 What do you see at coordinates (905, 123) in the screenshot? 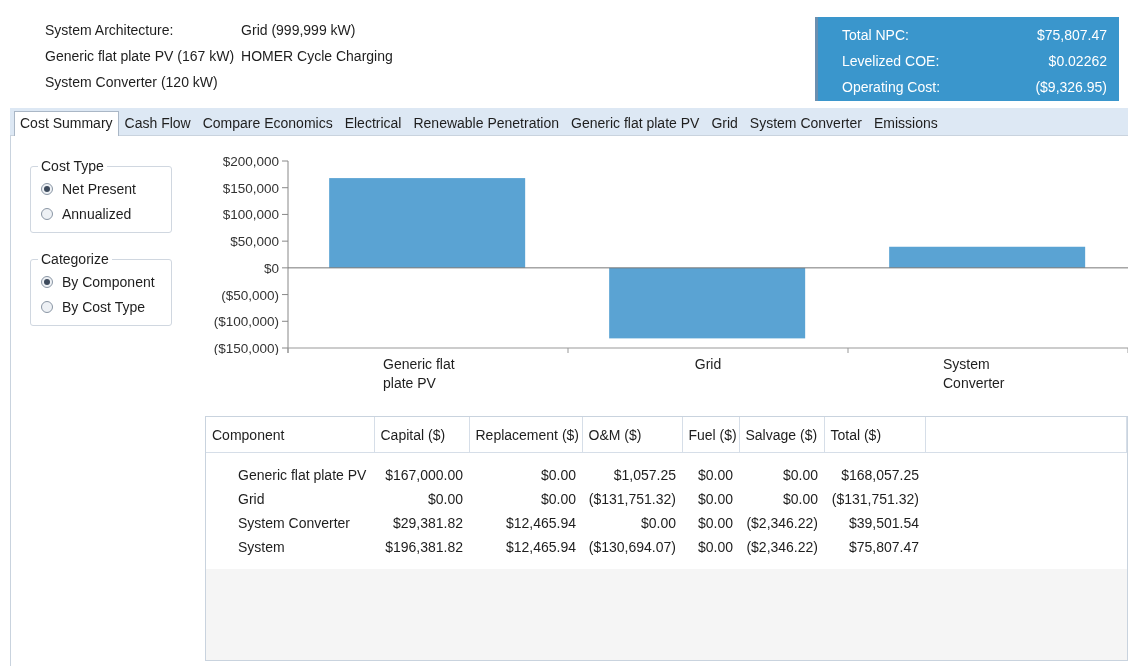
I see `tab: Emissions` at bounding box center [905, 123].